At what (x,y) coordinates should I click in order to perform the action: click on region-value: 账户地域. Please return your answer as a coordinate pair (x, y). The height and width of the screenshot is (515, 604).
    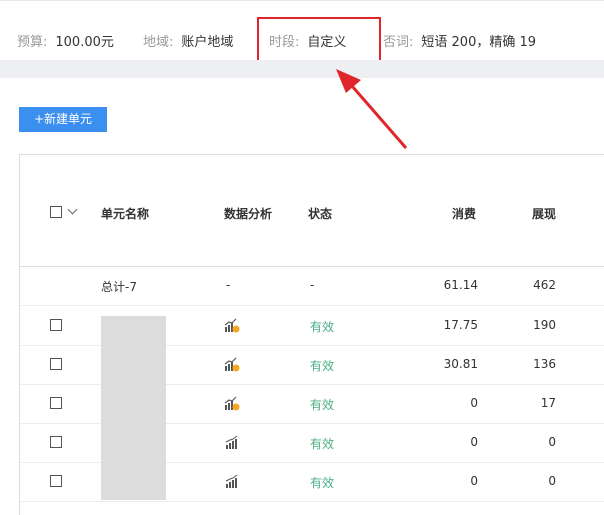
    Looking at the image, I should click on (207, 42).